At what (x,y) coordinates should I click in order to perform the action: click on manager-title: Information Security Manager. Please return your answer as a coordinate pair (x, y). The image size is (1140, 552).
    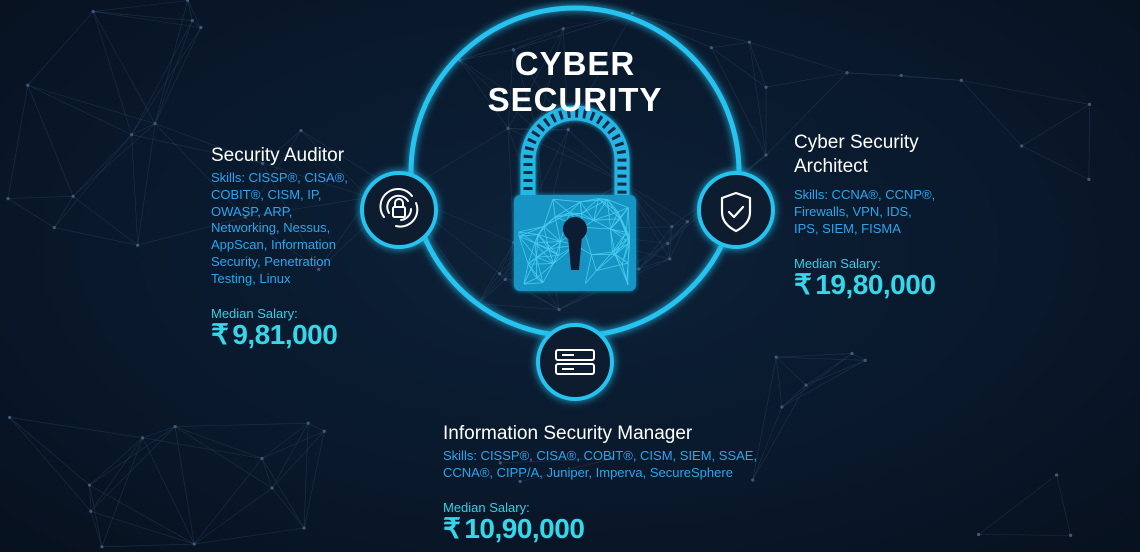
    Looking at the image, I should click on (568, 433).